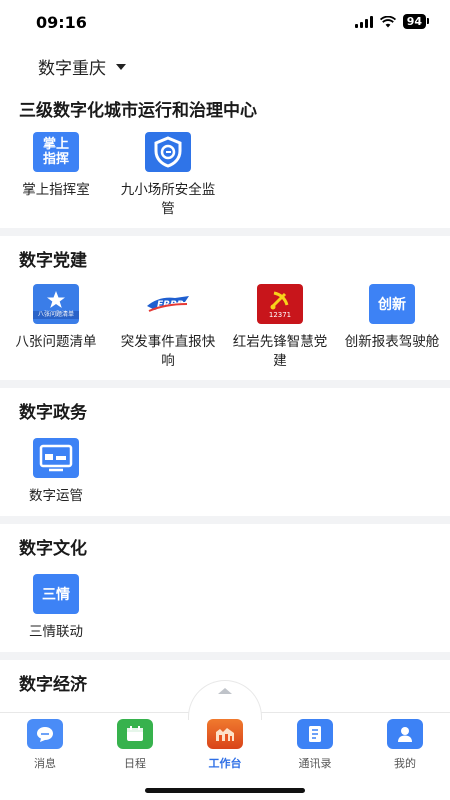 The image size is (450, 800). Describe the element at coordinates (280, 351) in the screenshot. I see `app-label: 红岩先锋智慧党建` at that location.